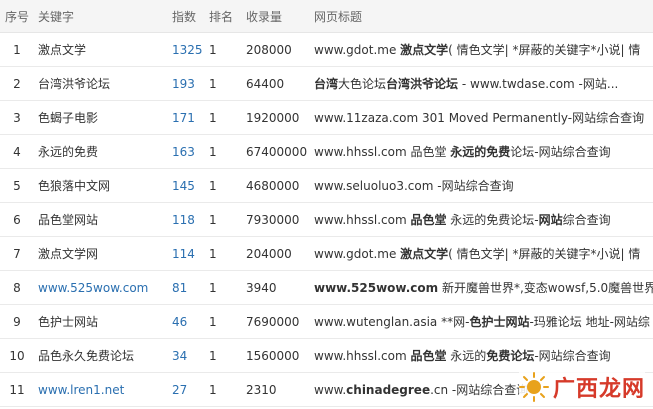 The image size is (653, 409). Describe the element at coordinates (586, 220) in the screenshot. I see `title-text: 综合查询` at that location.